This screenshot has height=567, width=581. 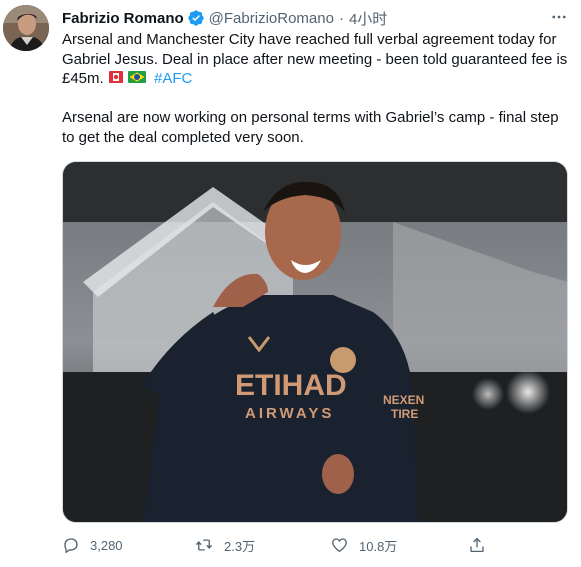 I want to click on hashtag-link: #AFC, so click(x=173, y=78).